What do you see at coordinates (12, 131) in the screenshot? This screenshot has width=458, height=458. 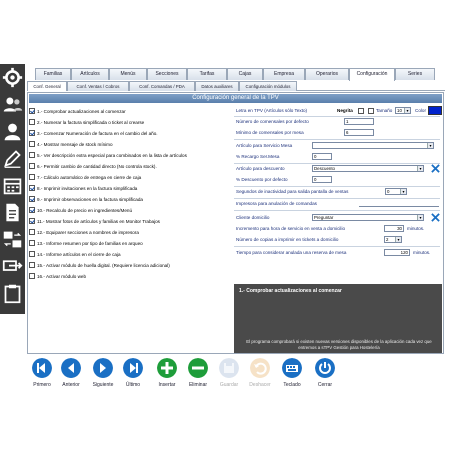 I see `user-icon` at bounding box center [12, 131].